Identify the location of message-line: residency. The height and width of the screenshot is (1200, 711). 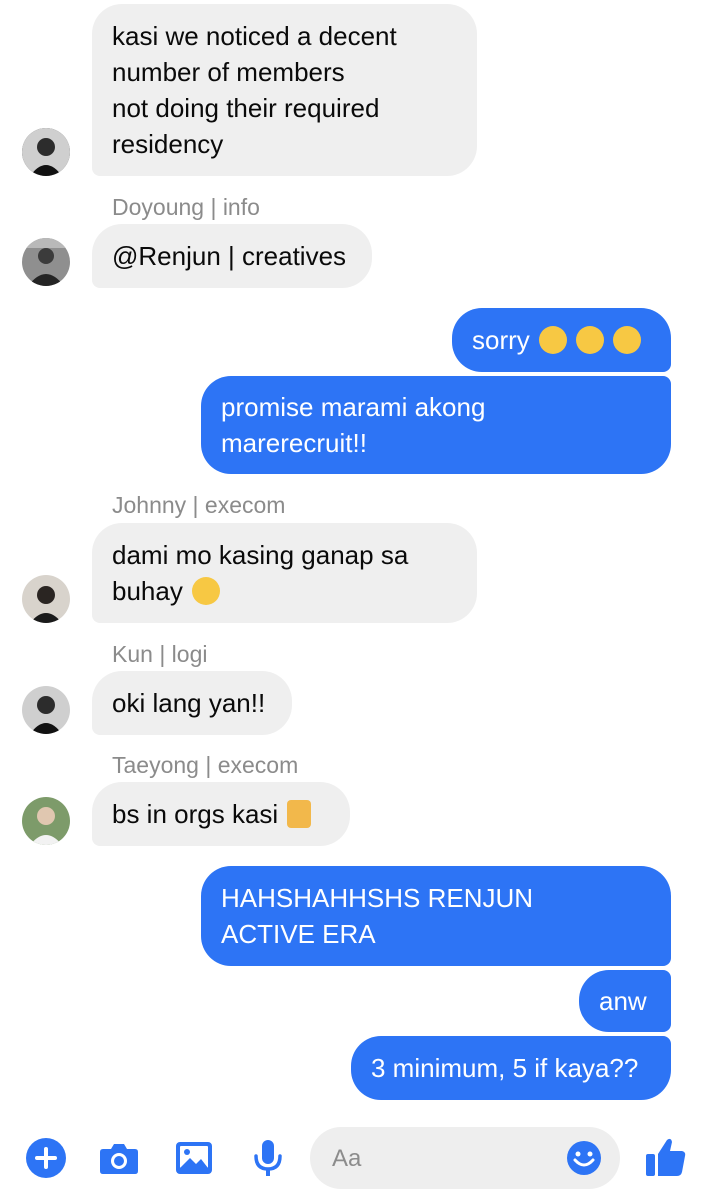
(168, 144).